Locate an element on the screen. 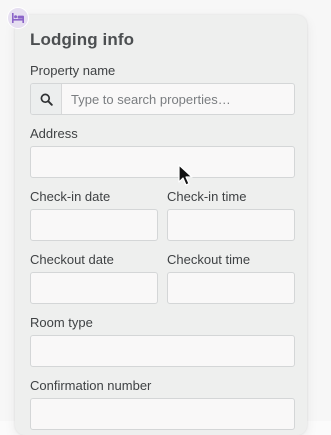 This screenshot has width=331, height=435. property-search-field is located at coordinates (162, 99).